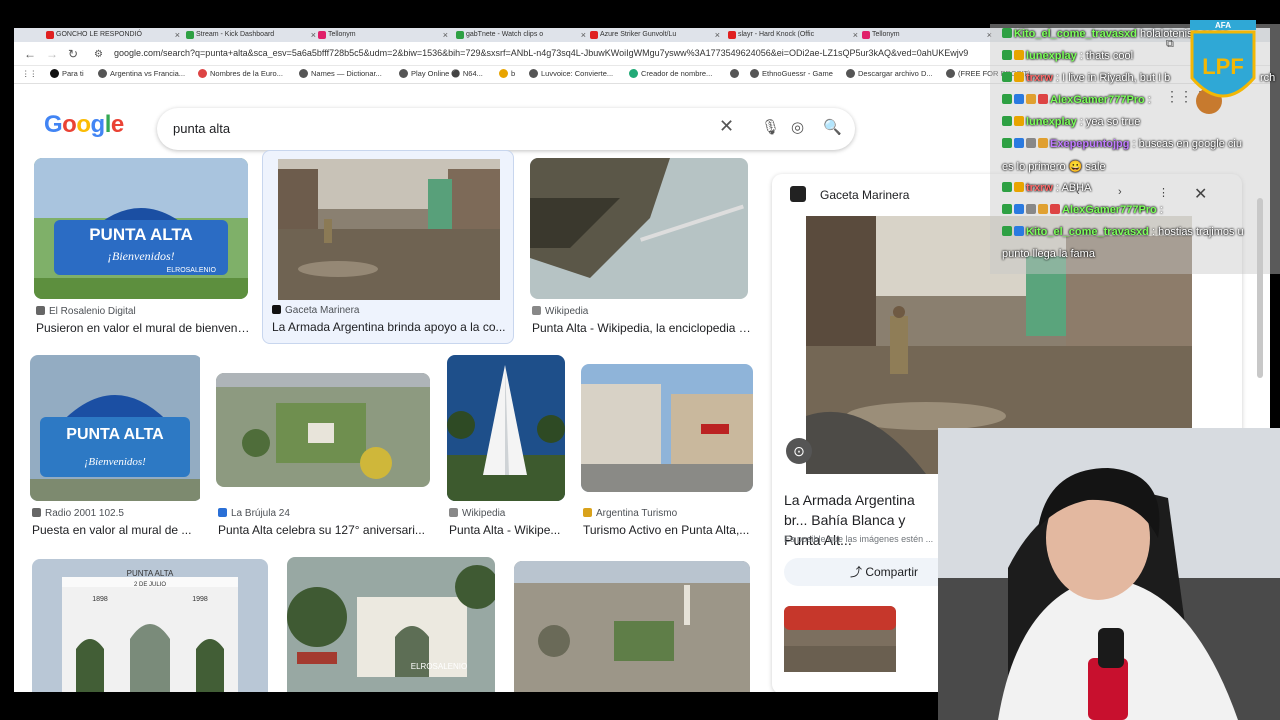 This screenshot has width=1280, height=720. I want to click on clear-icon: ✕, so click(726, 126).